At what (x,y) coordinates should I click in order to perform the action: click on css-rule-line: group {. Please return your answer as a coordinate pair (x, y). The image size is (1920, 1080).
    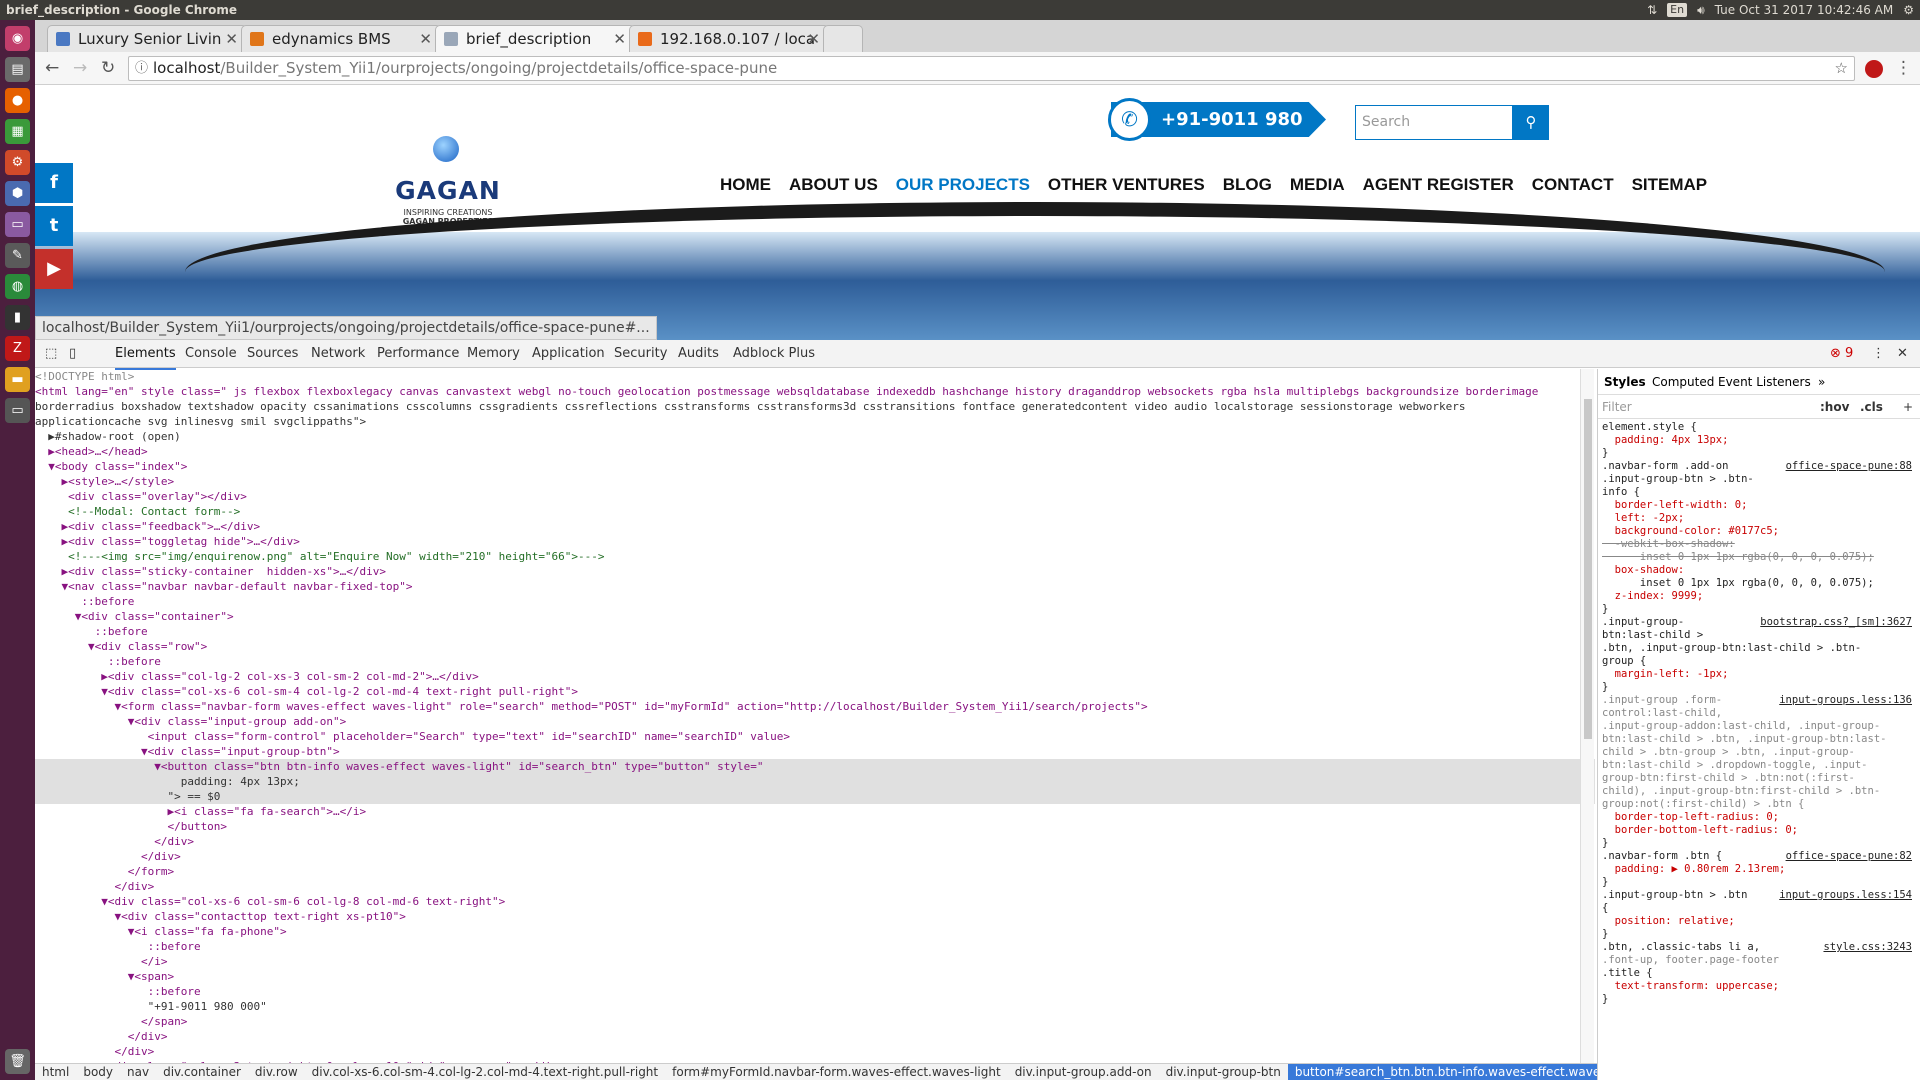
    Looking at the image, I should click on (1759, 661).